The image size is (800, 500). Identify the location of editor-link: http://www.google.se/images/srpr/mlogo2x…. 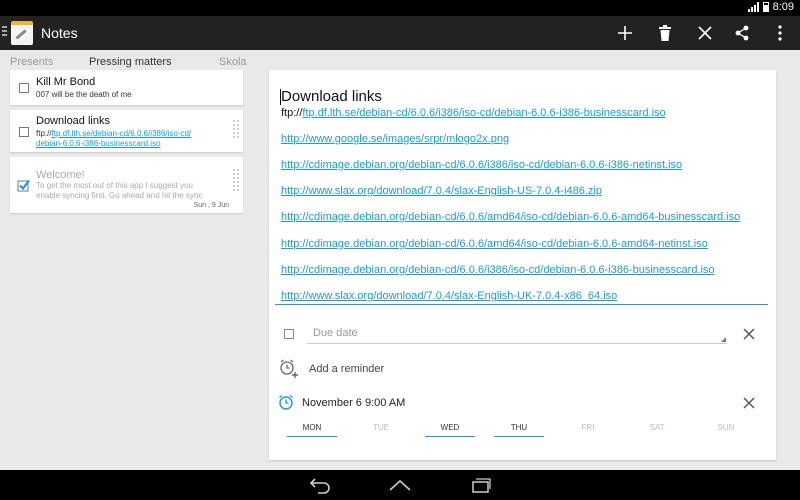
(395, 139).